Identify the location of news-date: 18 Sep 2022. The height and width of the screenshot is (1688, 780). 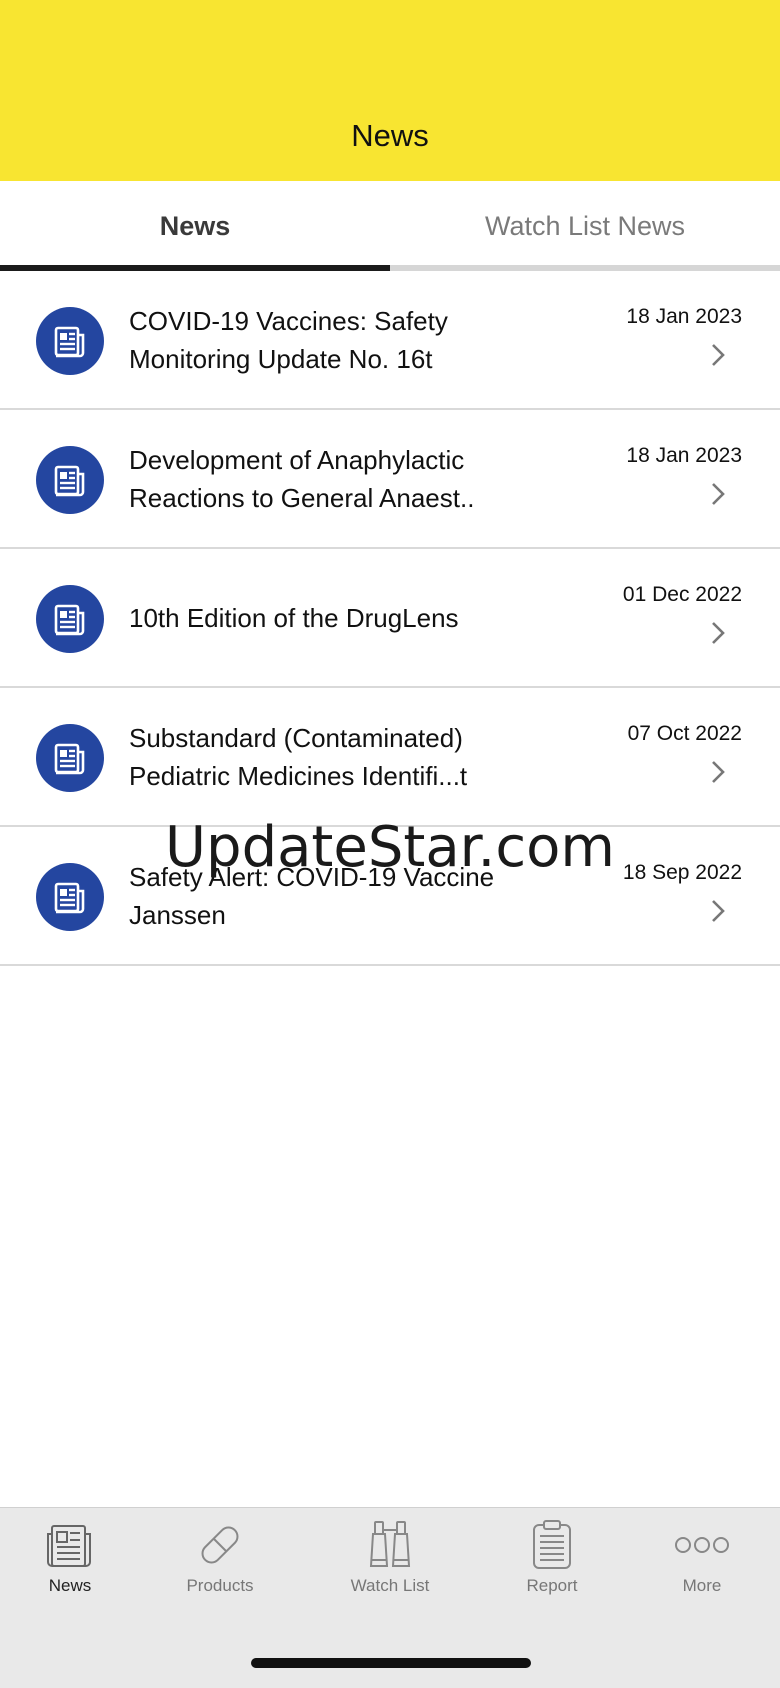
(682, 872).